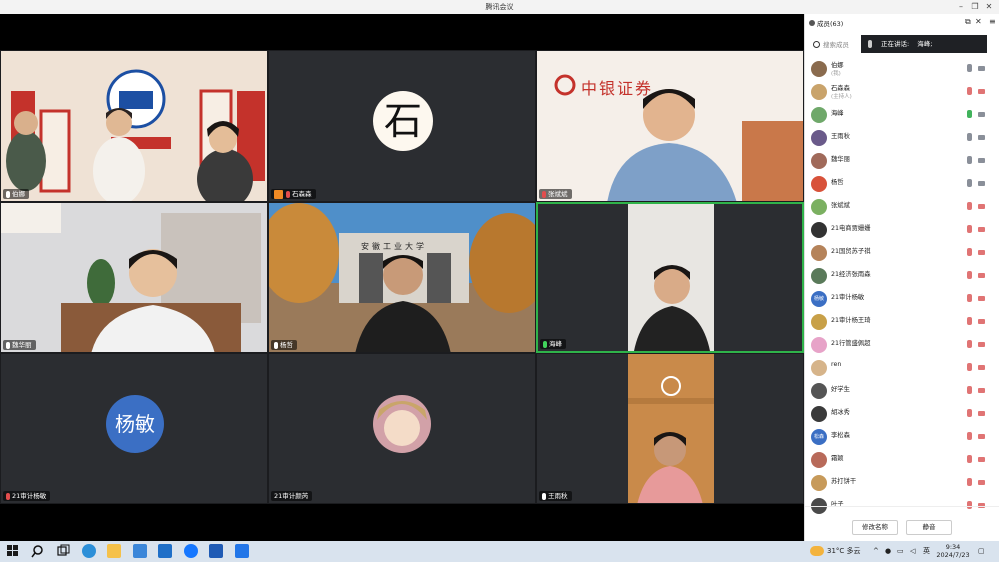  Describe the element at coordinates (902, 460) in the screenshot. I see `member-row: 霜颖` at that location.